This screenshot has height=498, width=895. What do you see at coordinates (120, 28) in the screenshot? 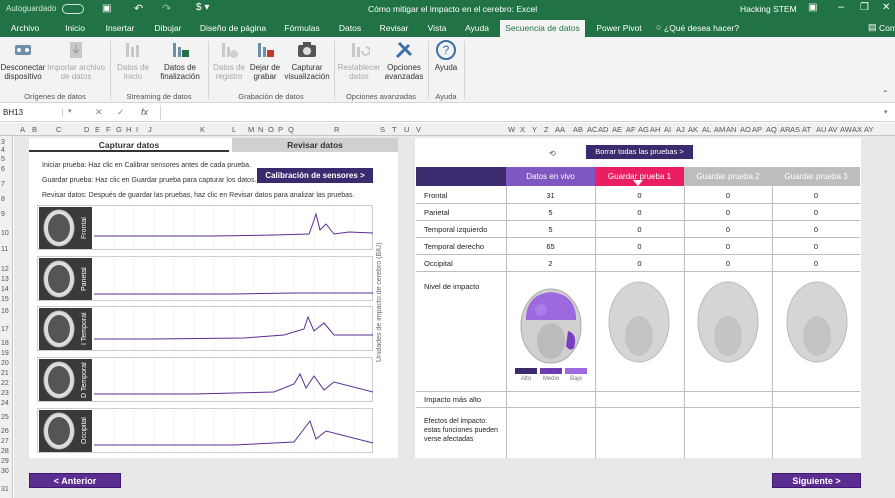
I see `tab-insertar: Insertar` at bounding box center [120, 28].